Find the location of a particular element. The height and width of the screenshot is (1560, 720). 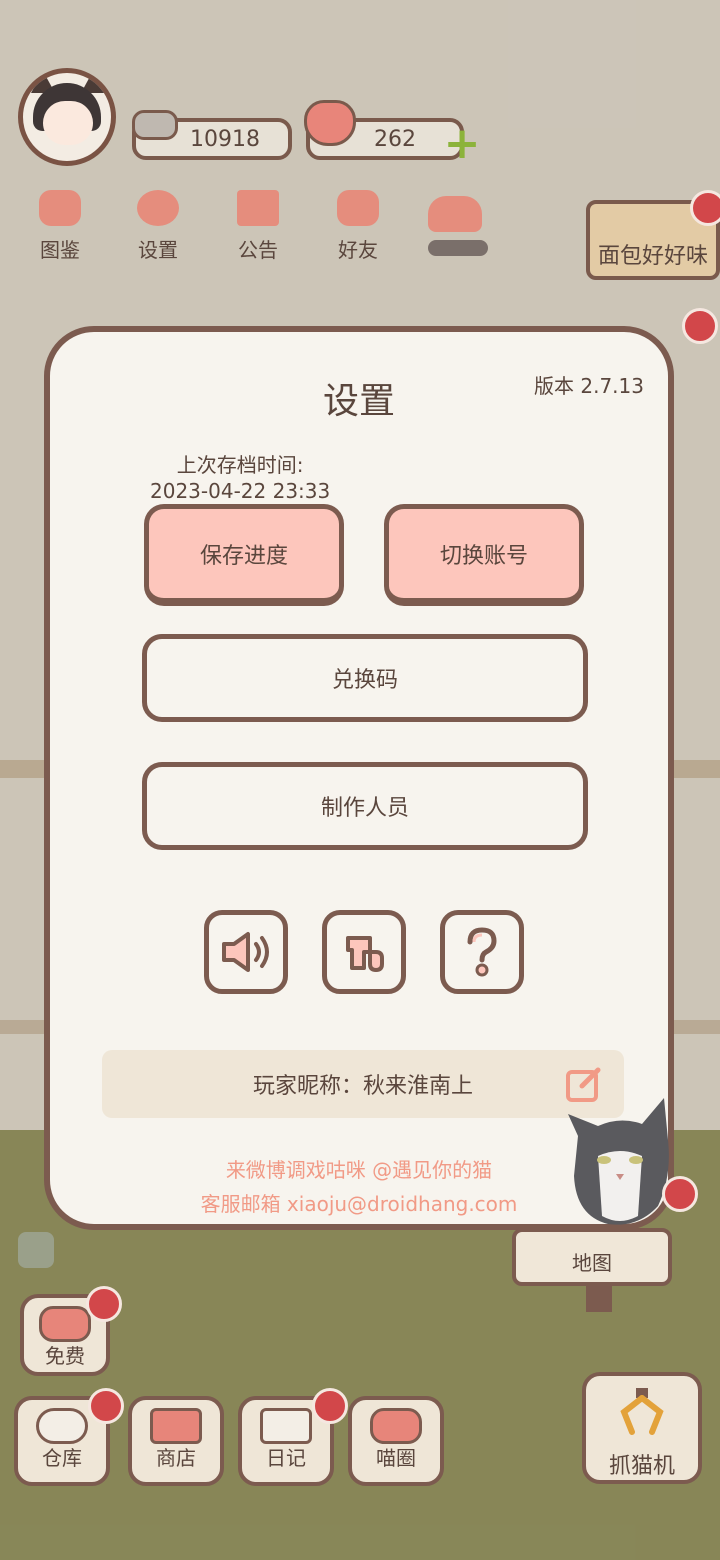

nickname-text: 玩家昵称：秋来淮南上 is located at coordinates (362, 1086).